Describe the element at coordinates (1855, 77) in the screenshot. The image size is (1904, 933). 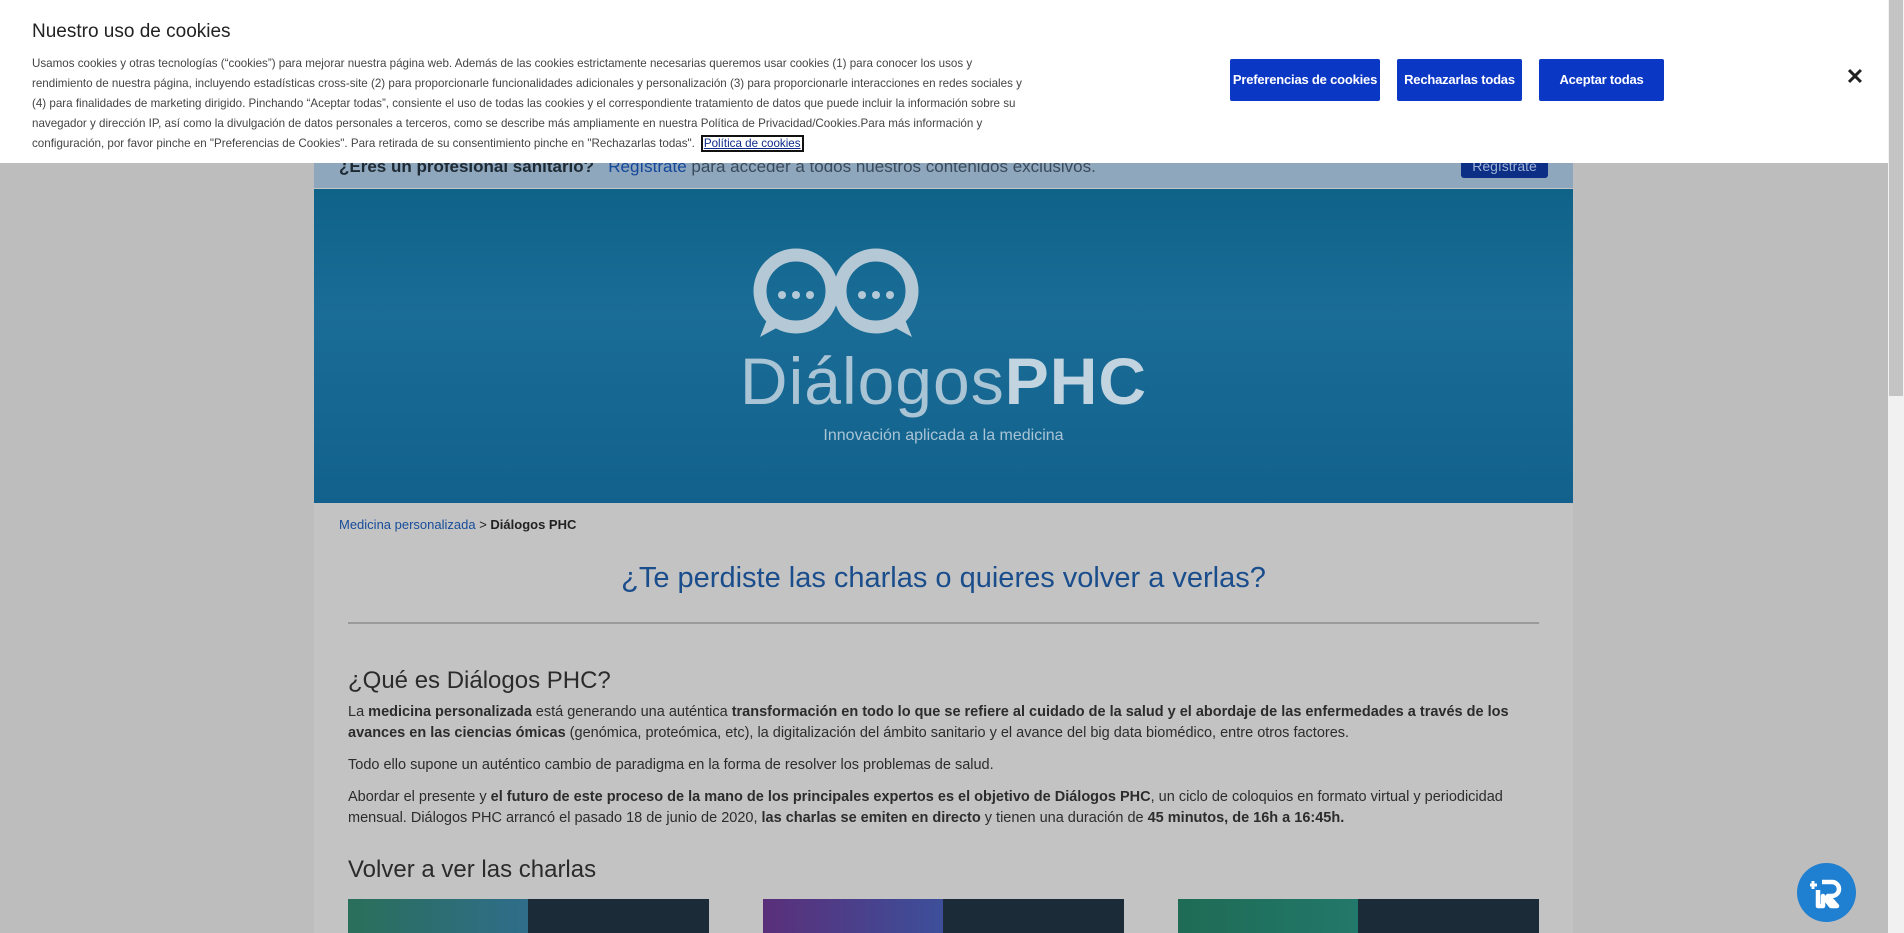
I see `close-icon: ✕` at that location.